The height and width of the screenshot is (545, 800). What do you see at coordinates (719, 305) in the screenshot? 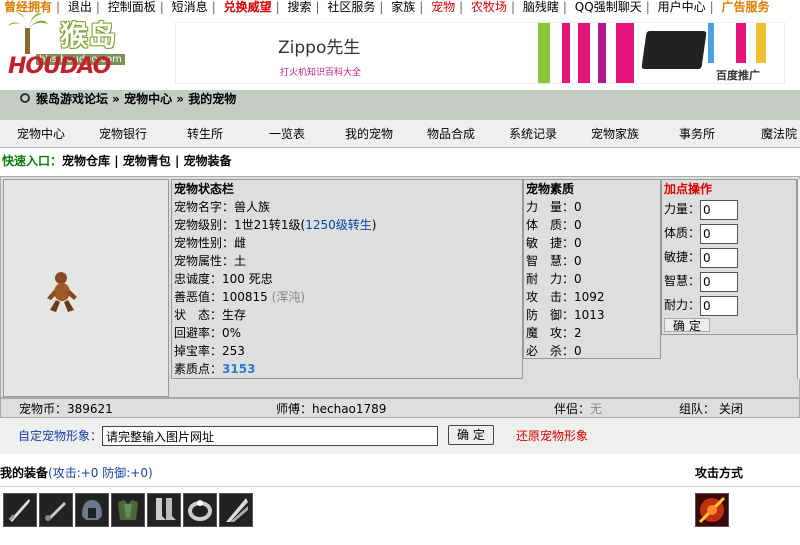
I see `endurance-input` at bounding box center [719, 305].